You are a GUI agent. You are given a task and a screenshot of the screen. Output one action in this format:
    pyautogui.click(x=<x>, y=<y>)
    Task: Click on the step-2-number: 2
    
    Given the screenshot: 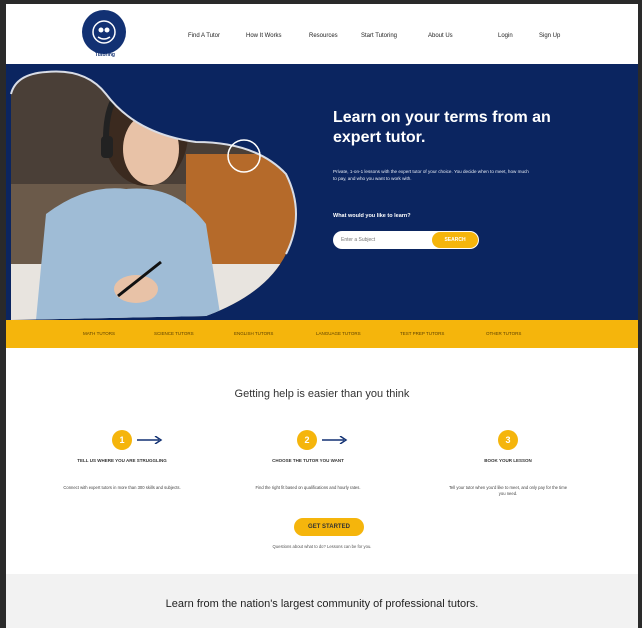 What is the action you would take?
    pyautogui.click(x=307, y=440)
    